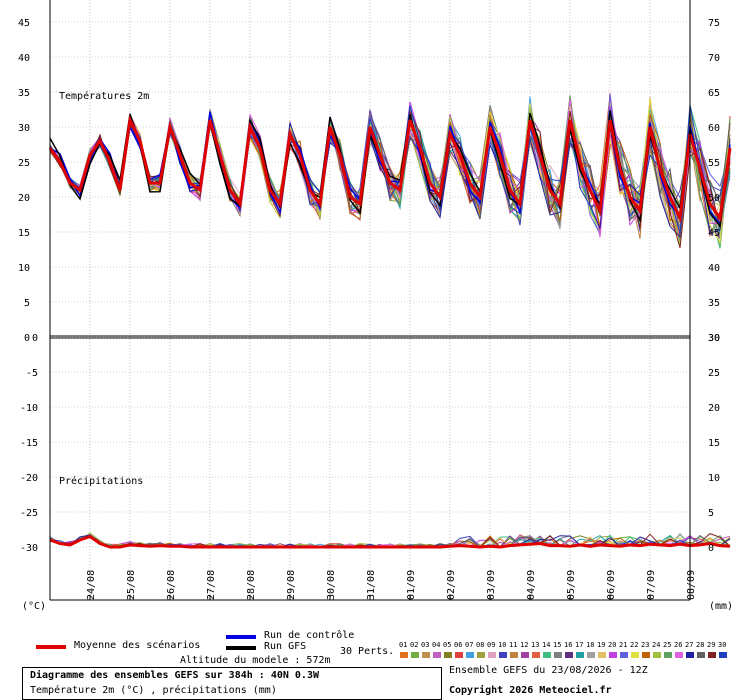 This screenshot has height=700, width=740. What do you see at coordinates (211, 585) in the screenshot?
I see `x-tick-label: 27/08` at bounding box center [211, 585].